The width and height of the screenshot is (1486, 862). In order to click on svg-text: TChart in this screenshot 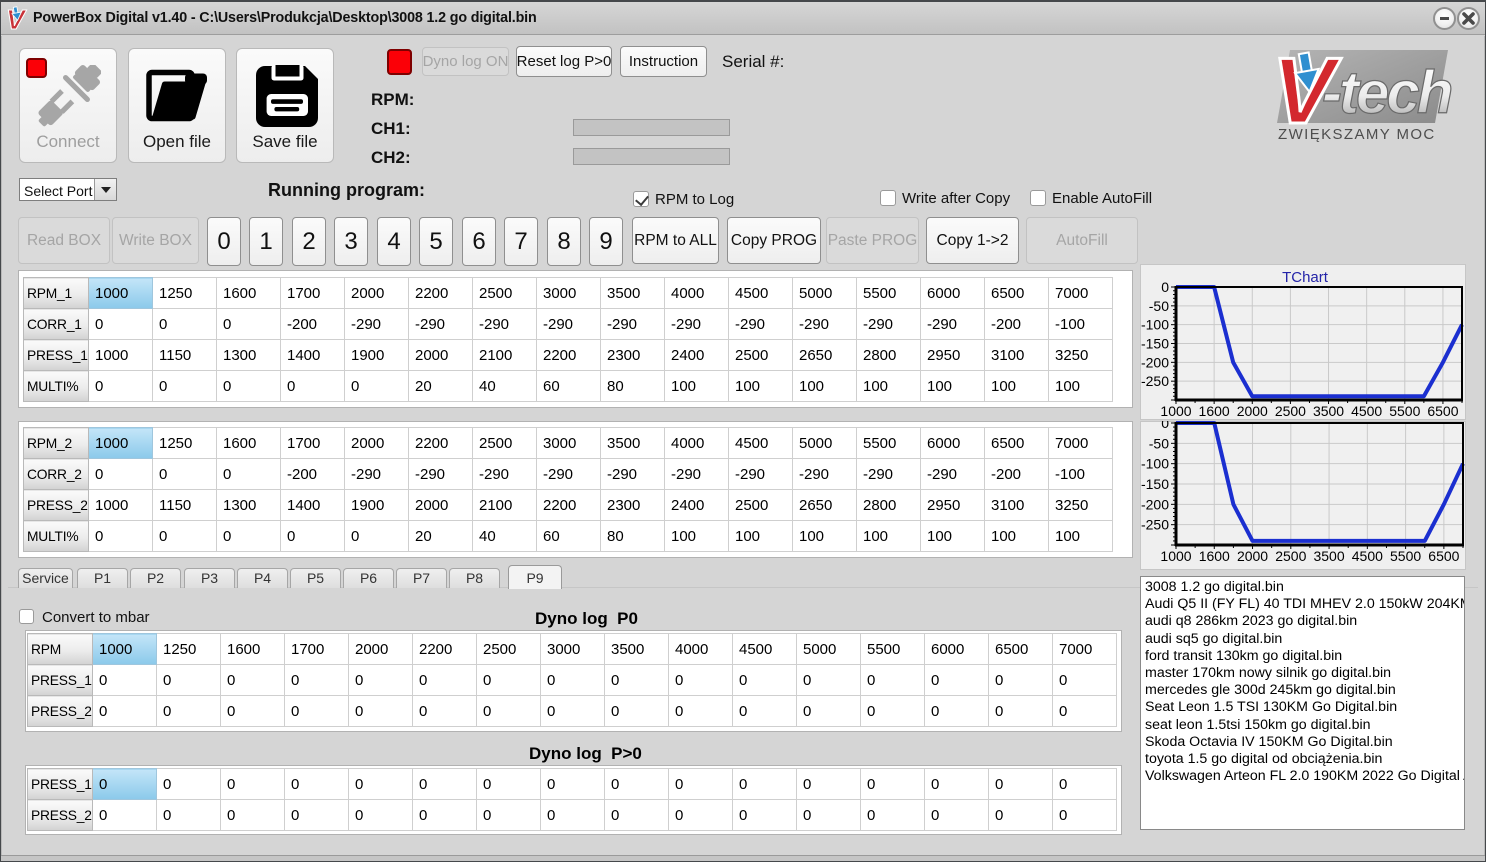, I will do `click(1305, 277)`.